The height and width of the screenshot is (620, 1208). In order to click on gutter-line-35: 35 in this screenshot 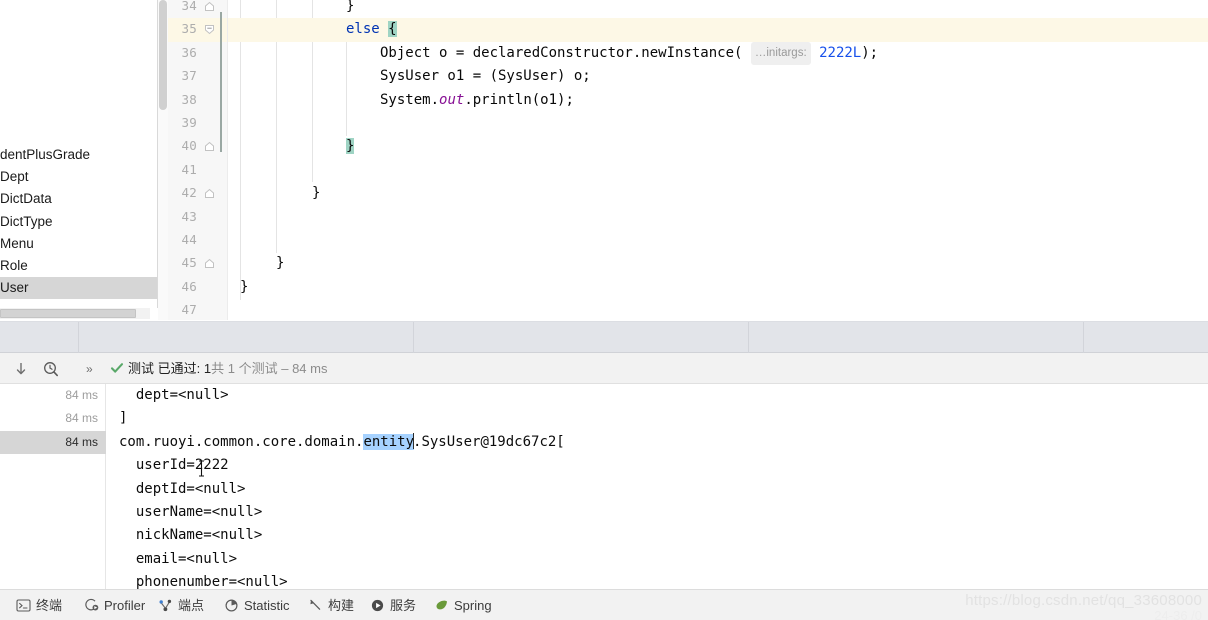, I will do `click(198, 30)`.